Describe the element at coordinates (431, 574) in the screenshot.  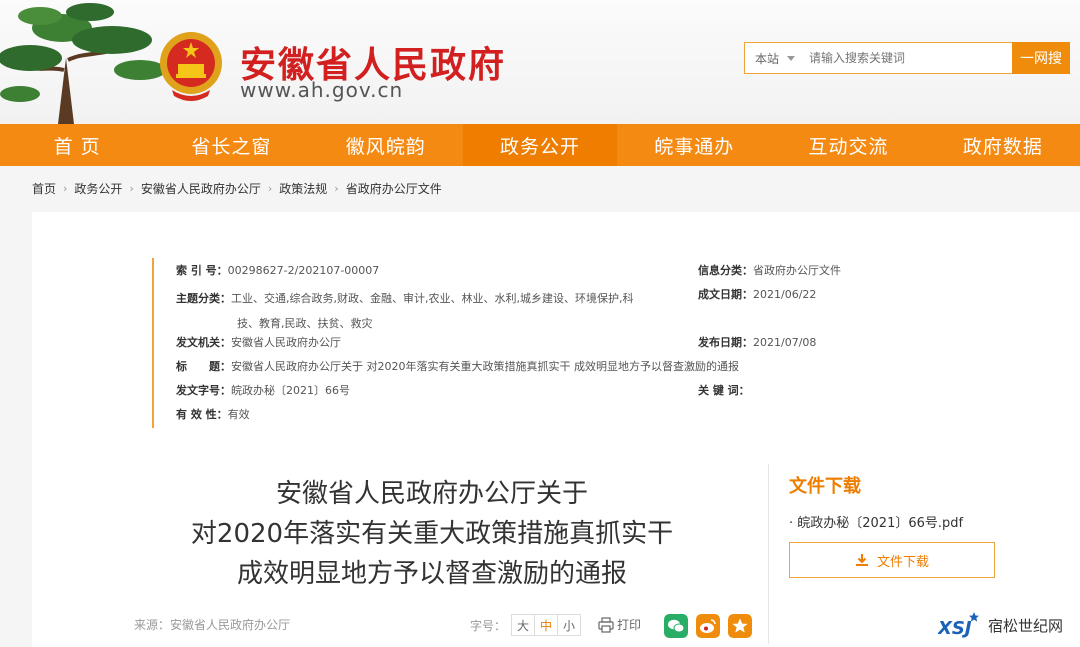
I see `article-title-line: 成效明显地方予以督查激励的通报` at that location.